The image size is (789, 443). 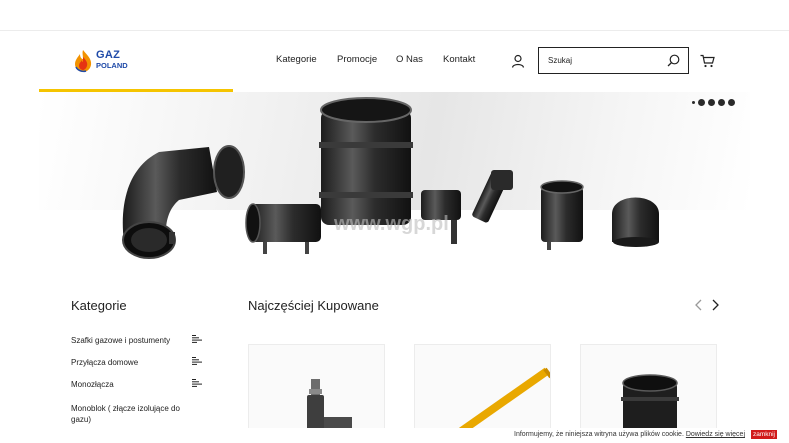 What do you see at coordinates (673, 60) in the screenshot?
I see `search-icon` at bounding box center [673, 60].